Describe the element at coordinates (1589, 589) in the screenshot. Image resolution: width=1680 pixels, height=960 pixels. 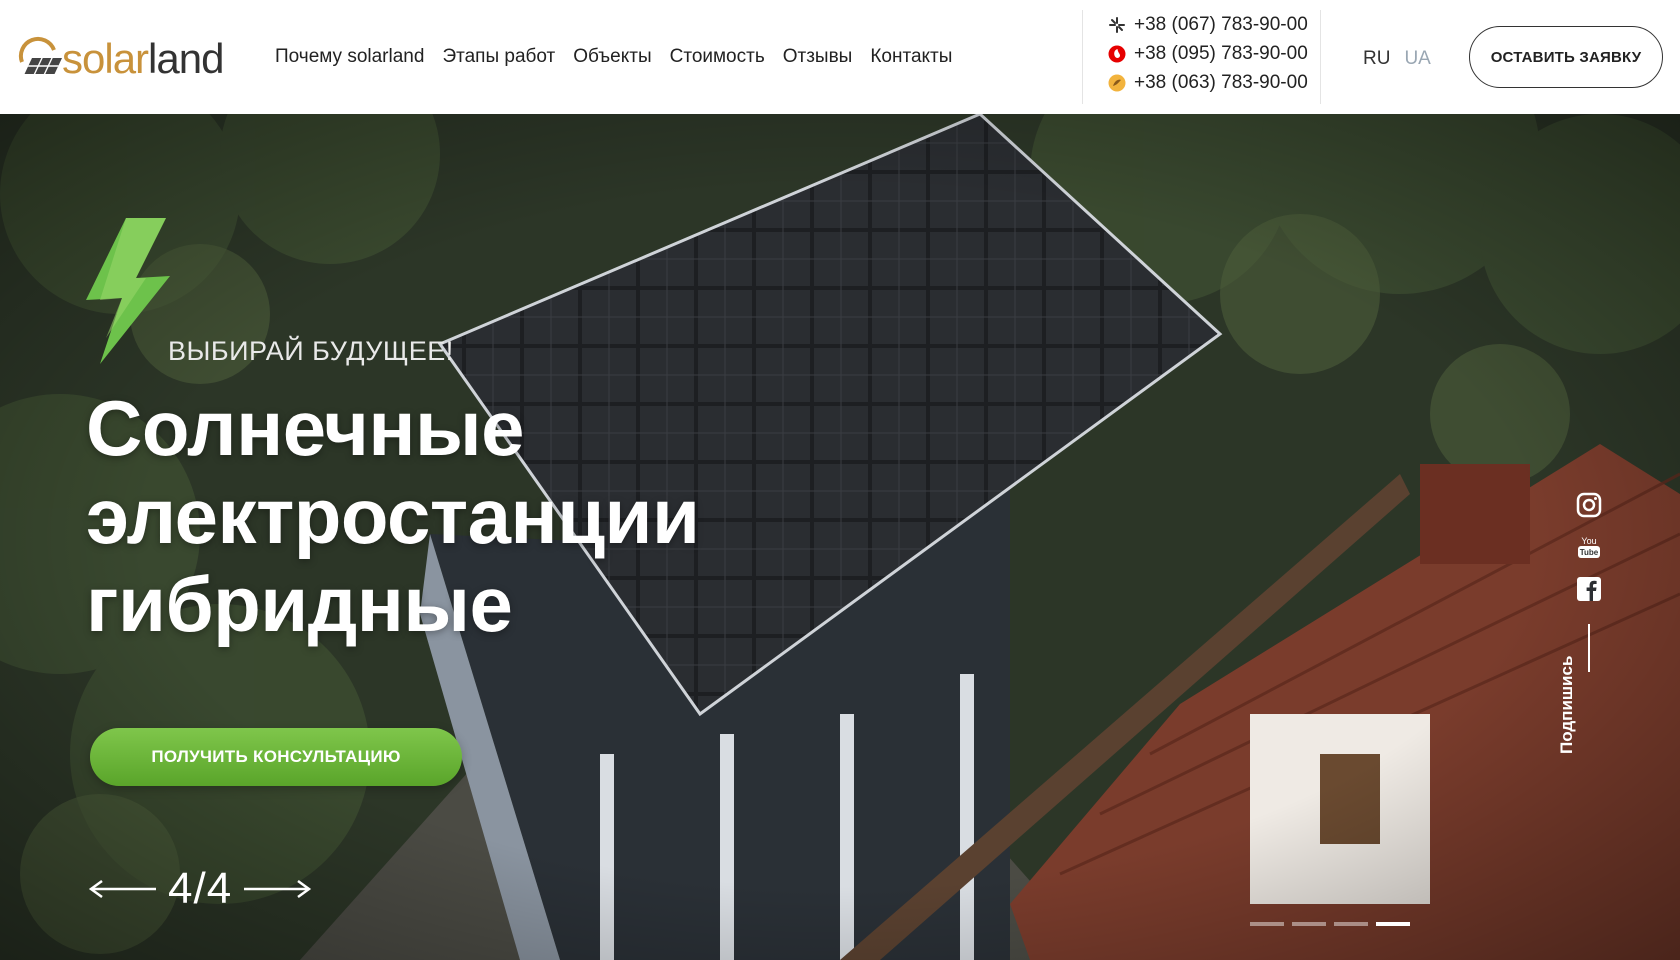
I see `facebook-icon` at that location.